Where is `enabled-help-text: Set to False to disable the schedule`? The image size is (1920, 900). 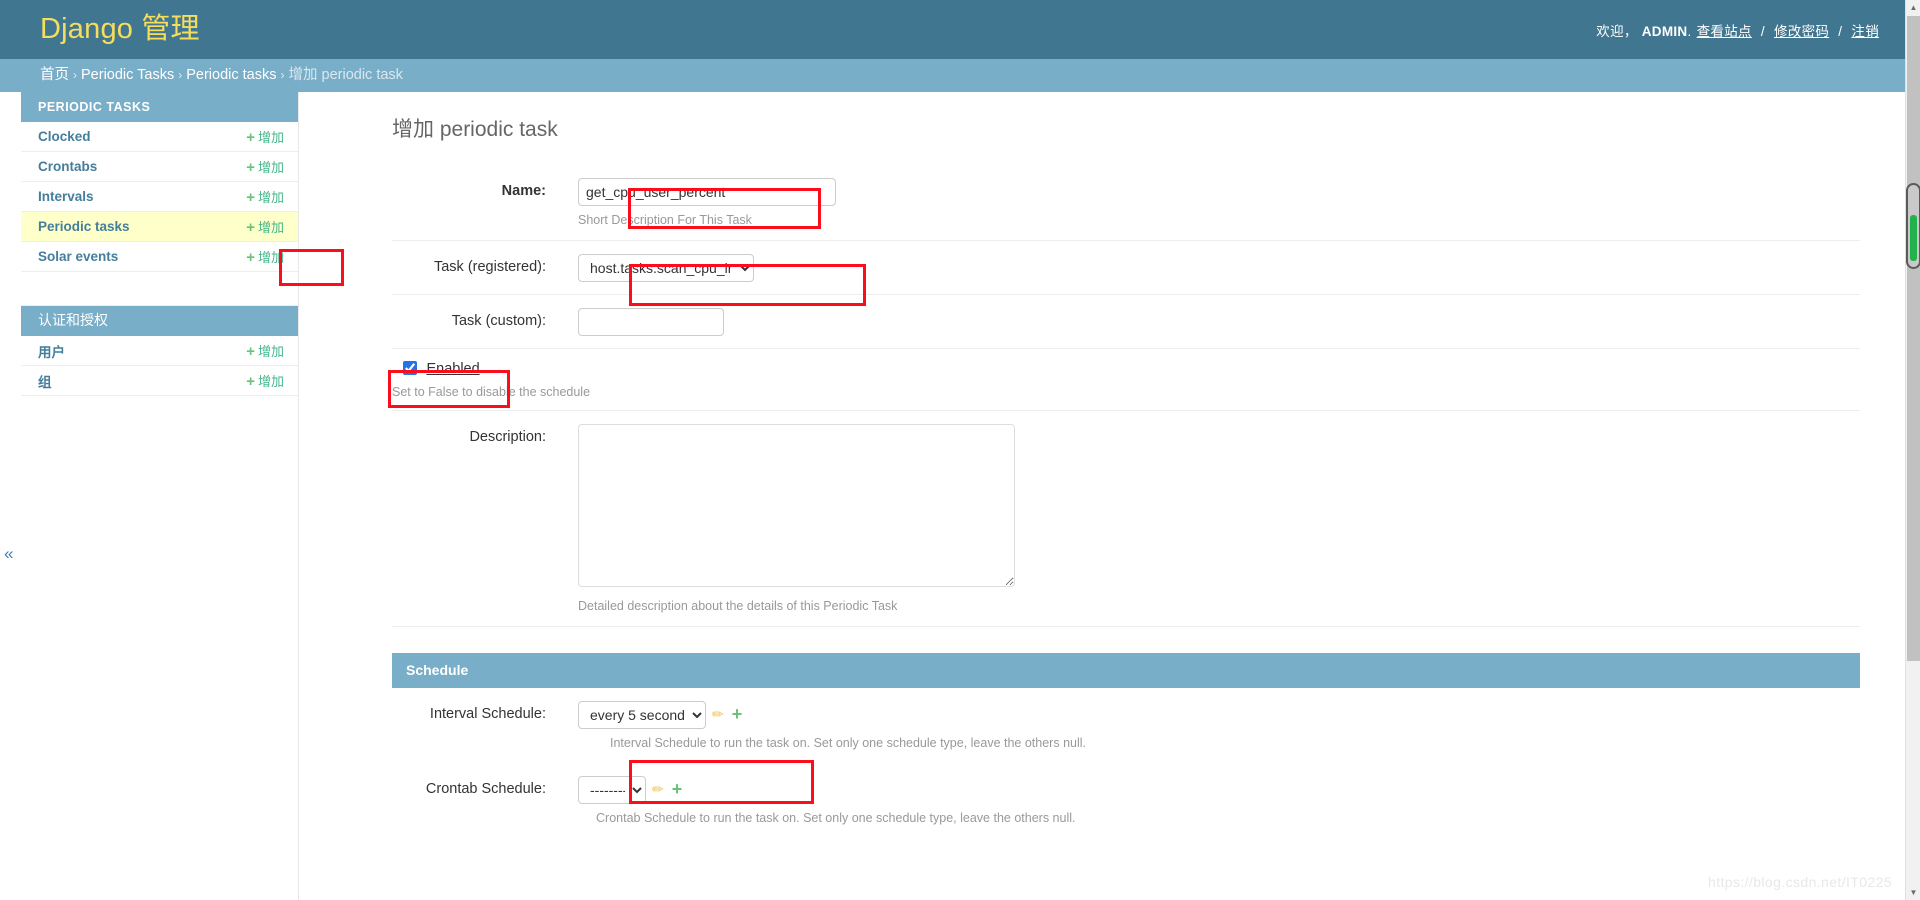 enabled-help-text: Set to False to disable the schedule is located at coordinates (491, 392).